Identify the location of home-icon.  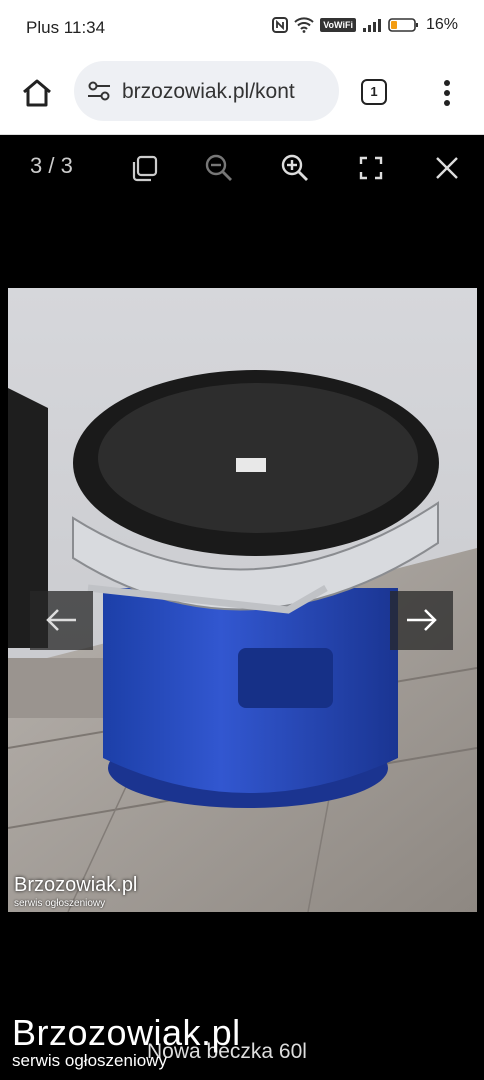
(37, 93).